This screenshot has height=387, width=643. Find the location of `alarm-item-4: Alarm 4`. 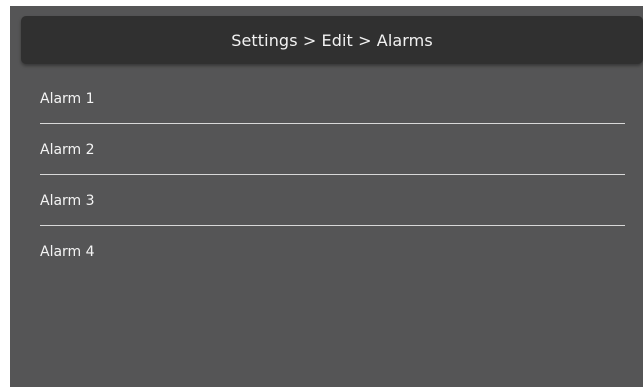

alarm-item-4: Alarm 4 is located at coordinates (332, 251).